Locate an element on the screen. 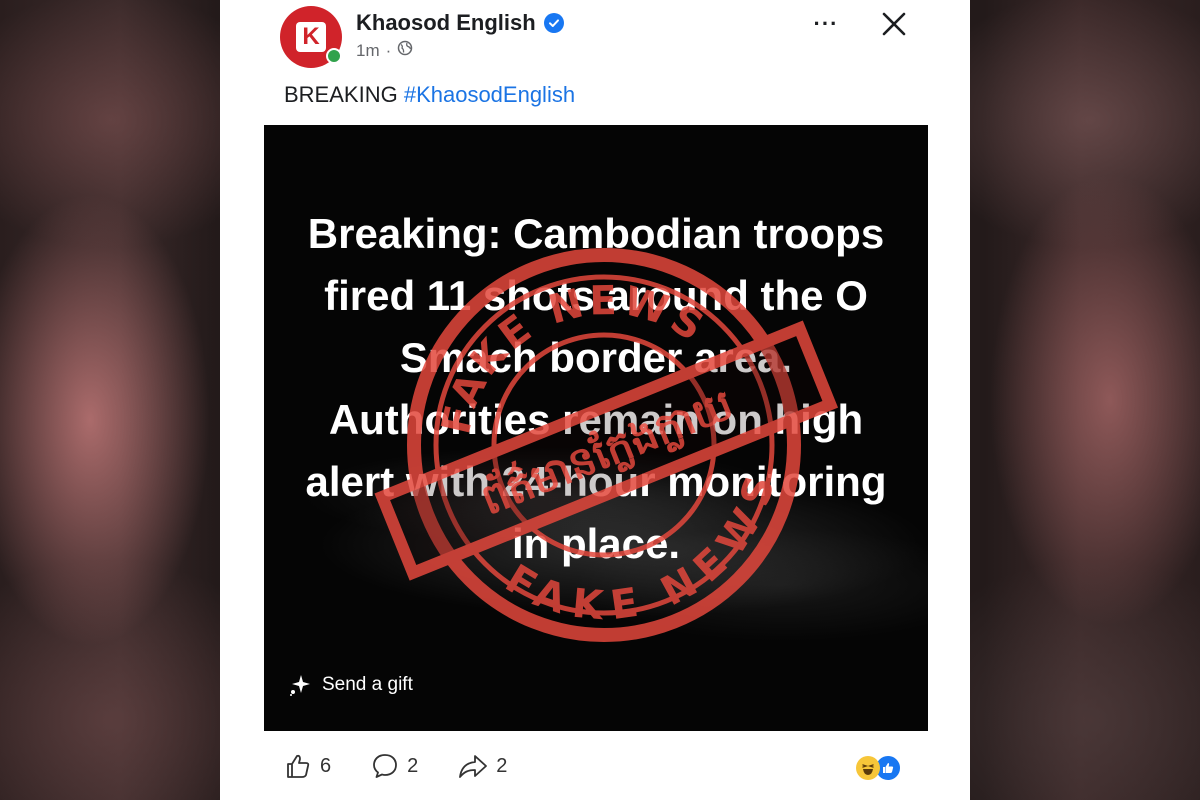  comment-count: 2 is located at coordinates (413, 765).